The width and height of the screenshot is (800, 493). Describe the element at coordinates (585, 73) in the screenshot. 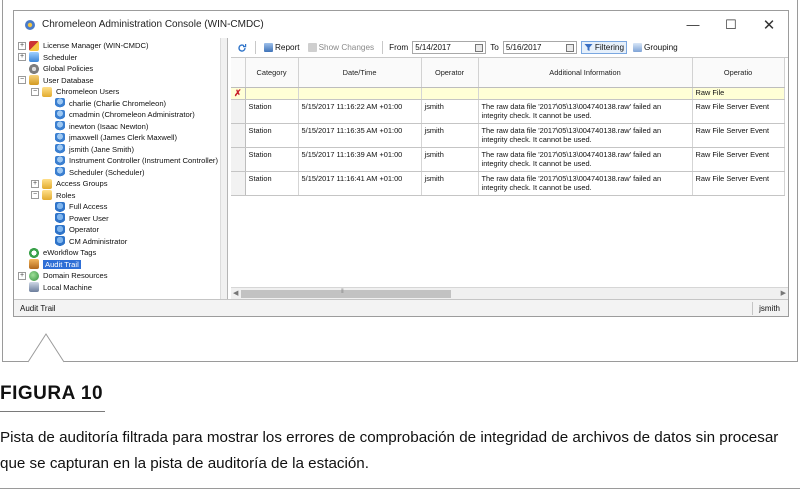

I see `column-header-additional-info: Additional Information` at that location.